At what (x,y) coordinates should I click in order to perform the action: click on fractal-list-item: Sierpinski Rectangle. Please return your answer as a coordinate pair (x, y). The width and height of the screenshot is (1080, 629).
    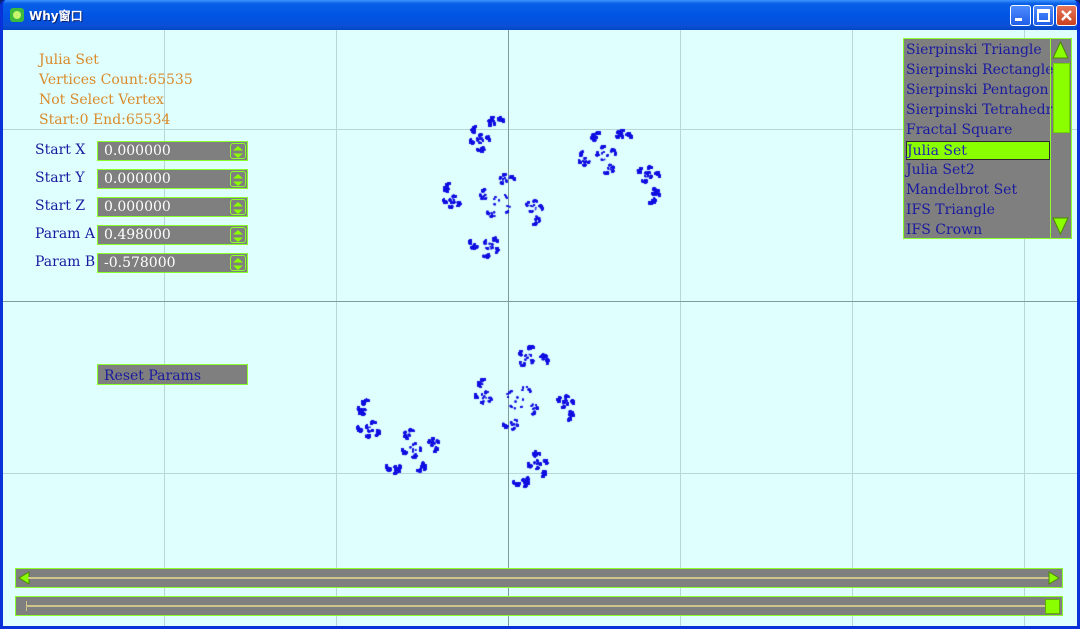
    Looking at the image, I should click on (979, 70).